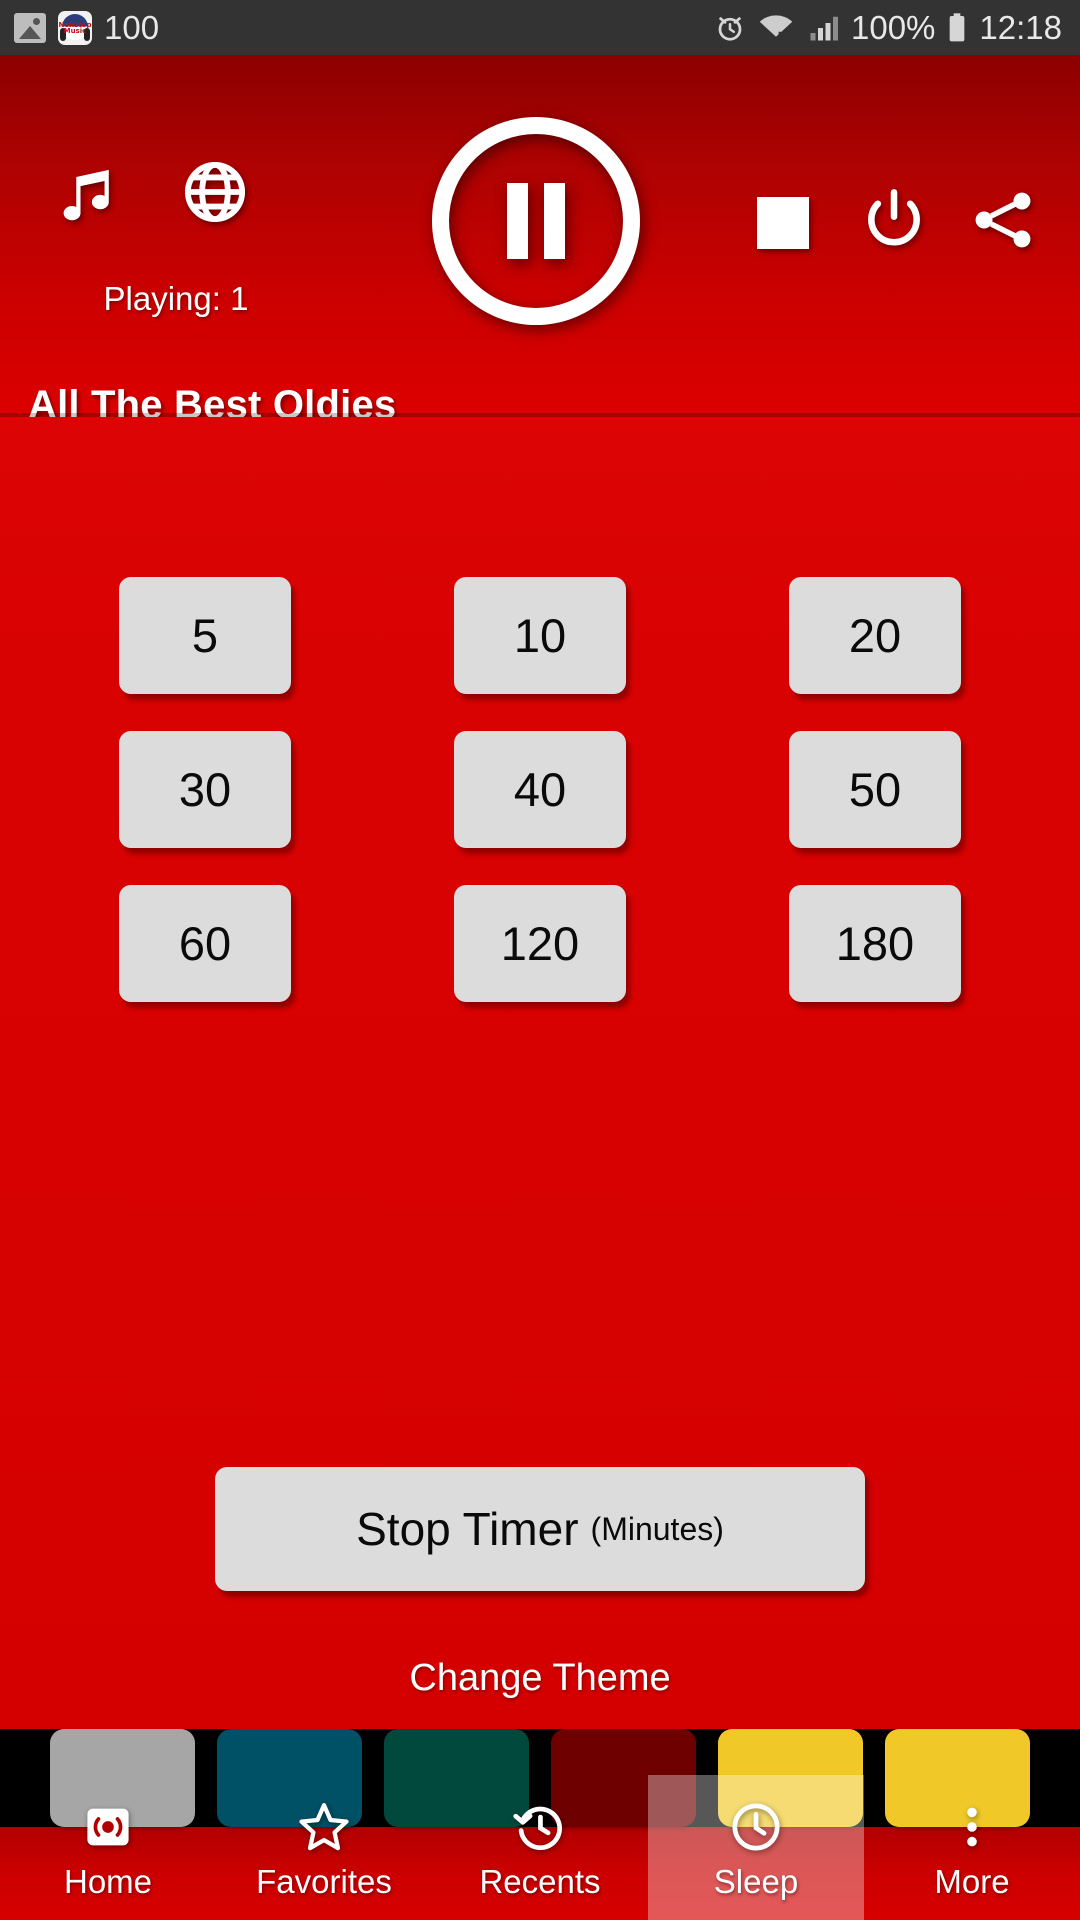 Image resolution: width=1080 pixels, height=1920 pixels. Describe the element at coordinates (957, 28) in the screenshot. I see `battery-icon` at that location.